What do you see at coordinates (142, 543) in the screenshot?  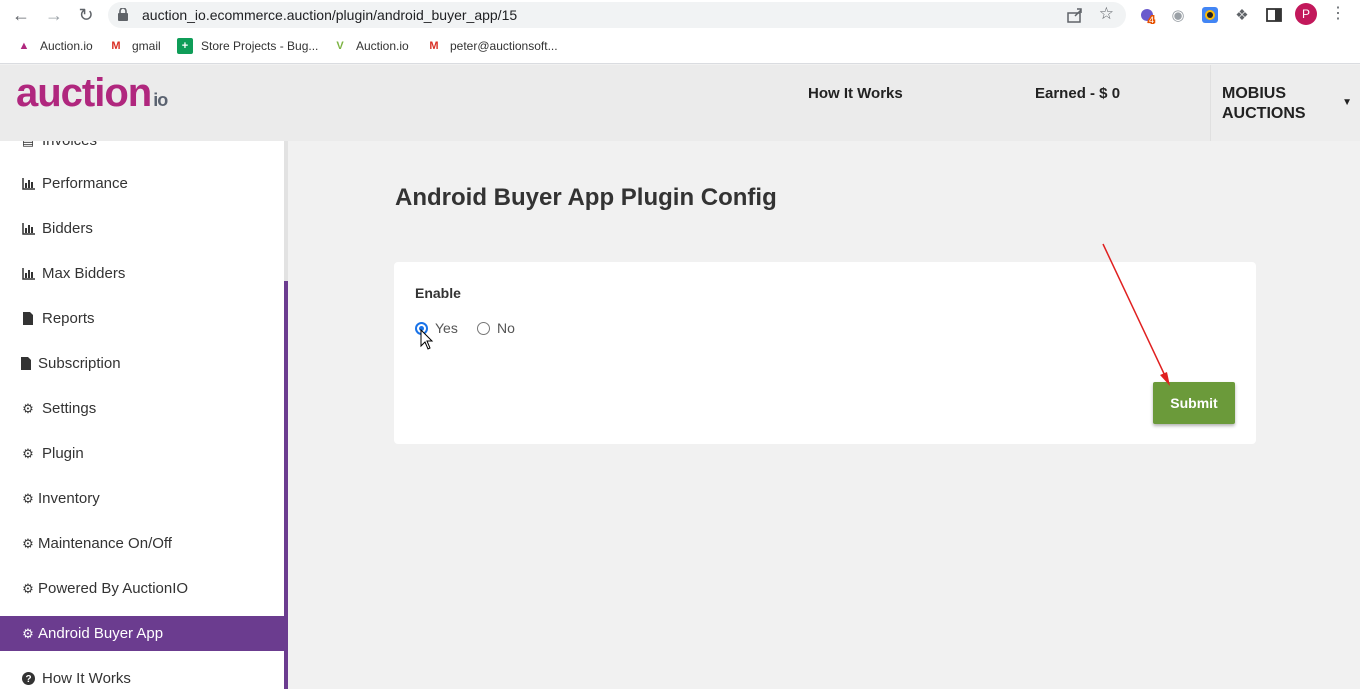 I see `sidebar-item-maintenance: ⚙ Maintenance On/Off` at bounding box center [142, 543].